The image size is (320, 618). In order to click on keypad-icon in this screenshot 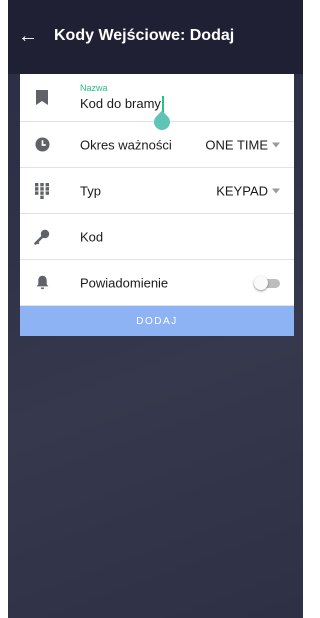, I will do `click(42, 190)`.